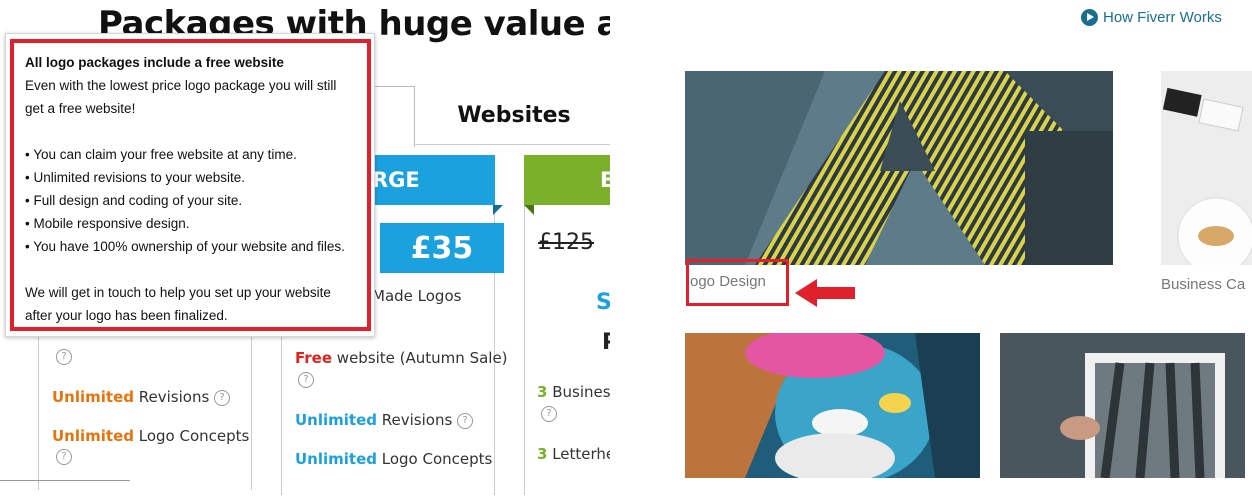 This screenshot has height=502, width=1252. I want to click on logo-design-image, so click(899, 168).